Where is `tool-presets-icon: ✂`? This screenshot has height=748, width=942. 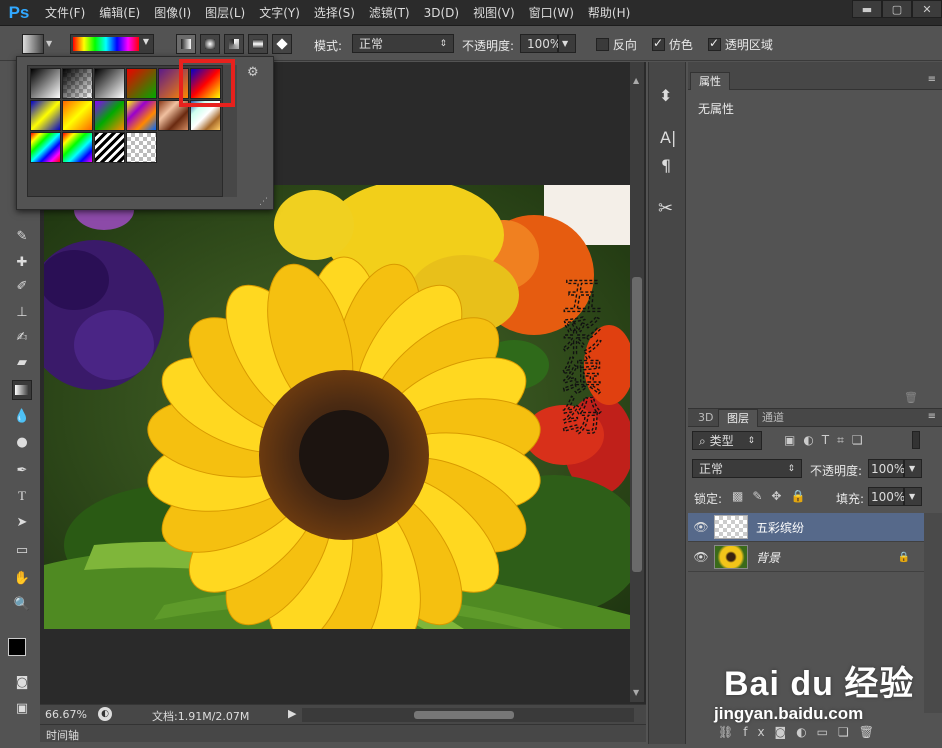
tool-presets-icon: ✂ is located at coordinates (665, 208).